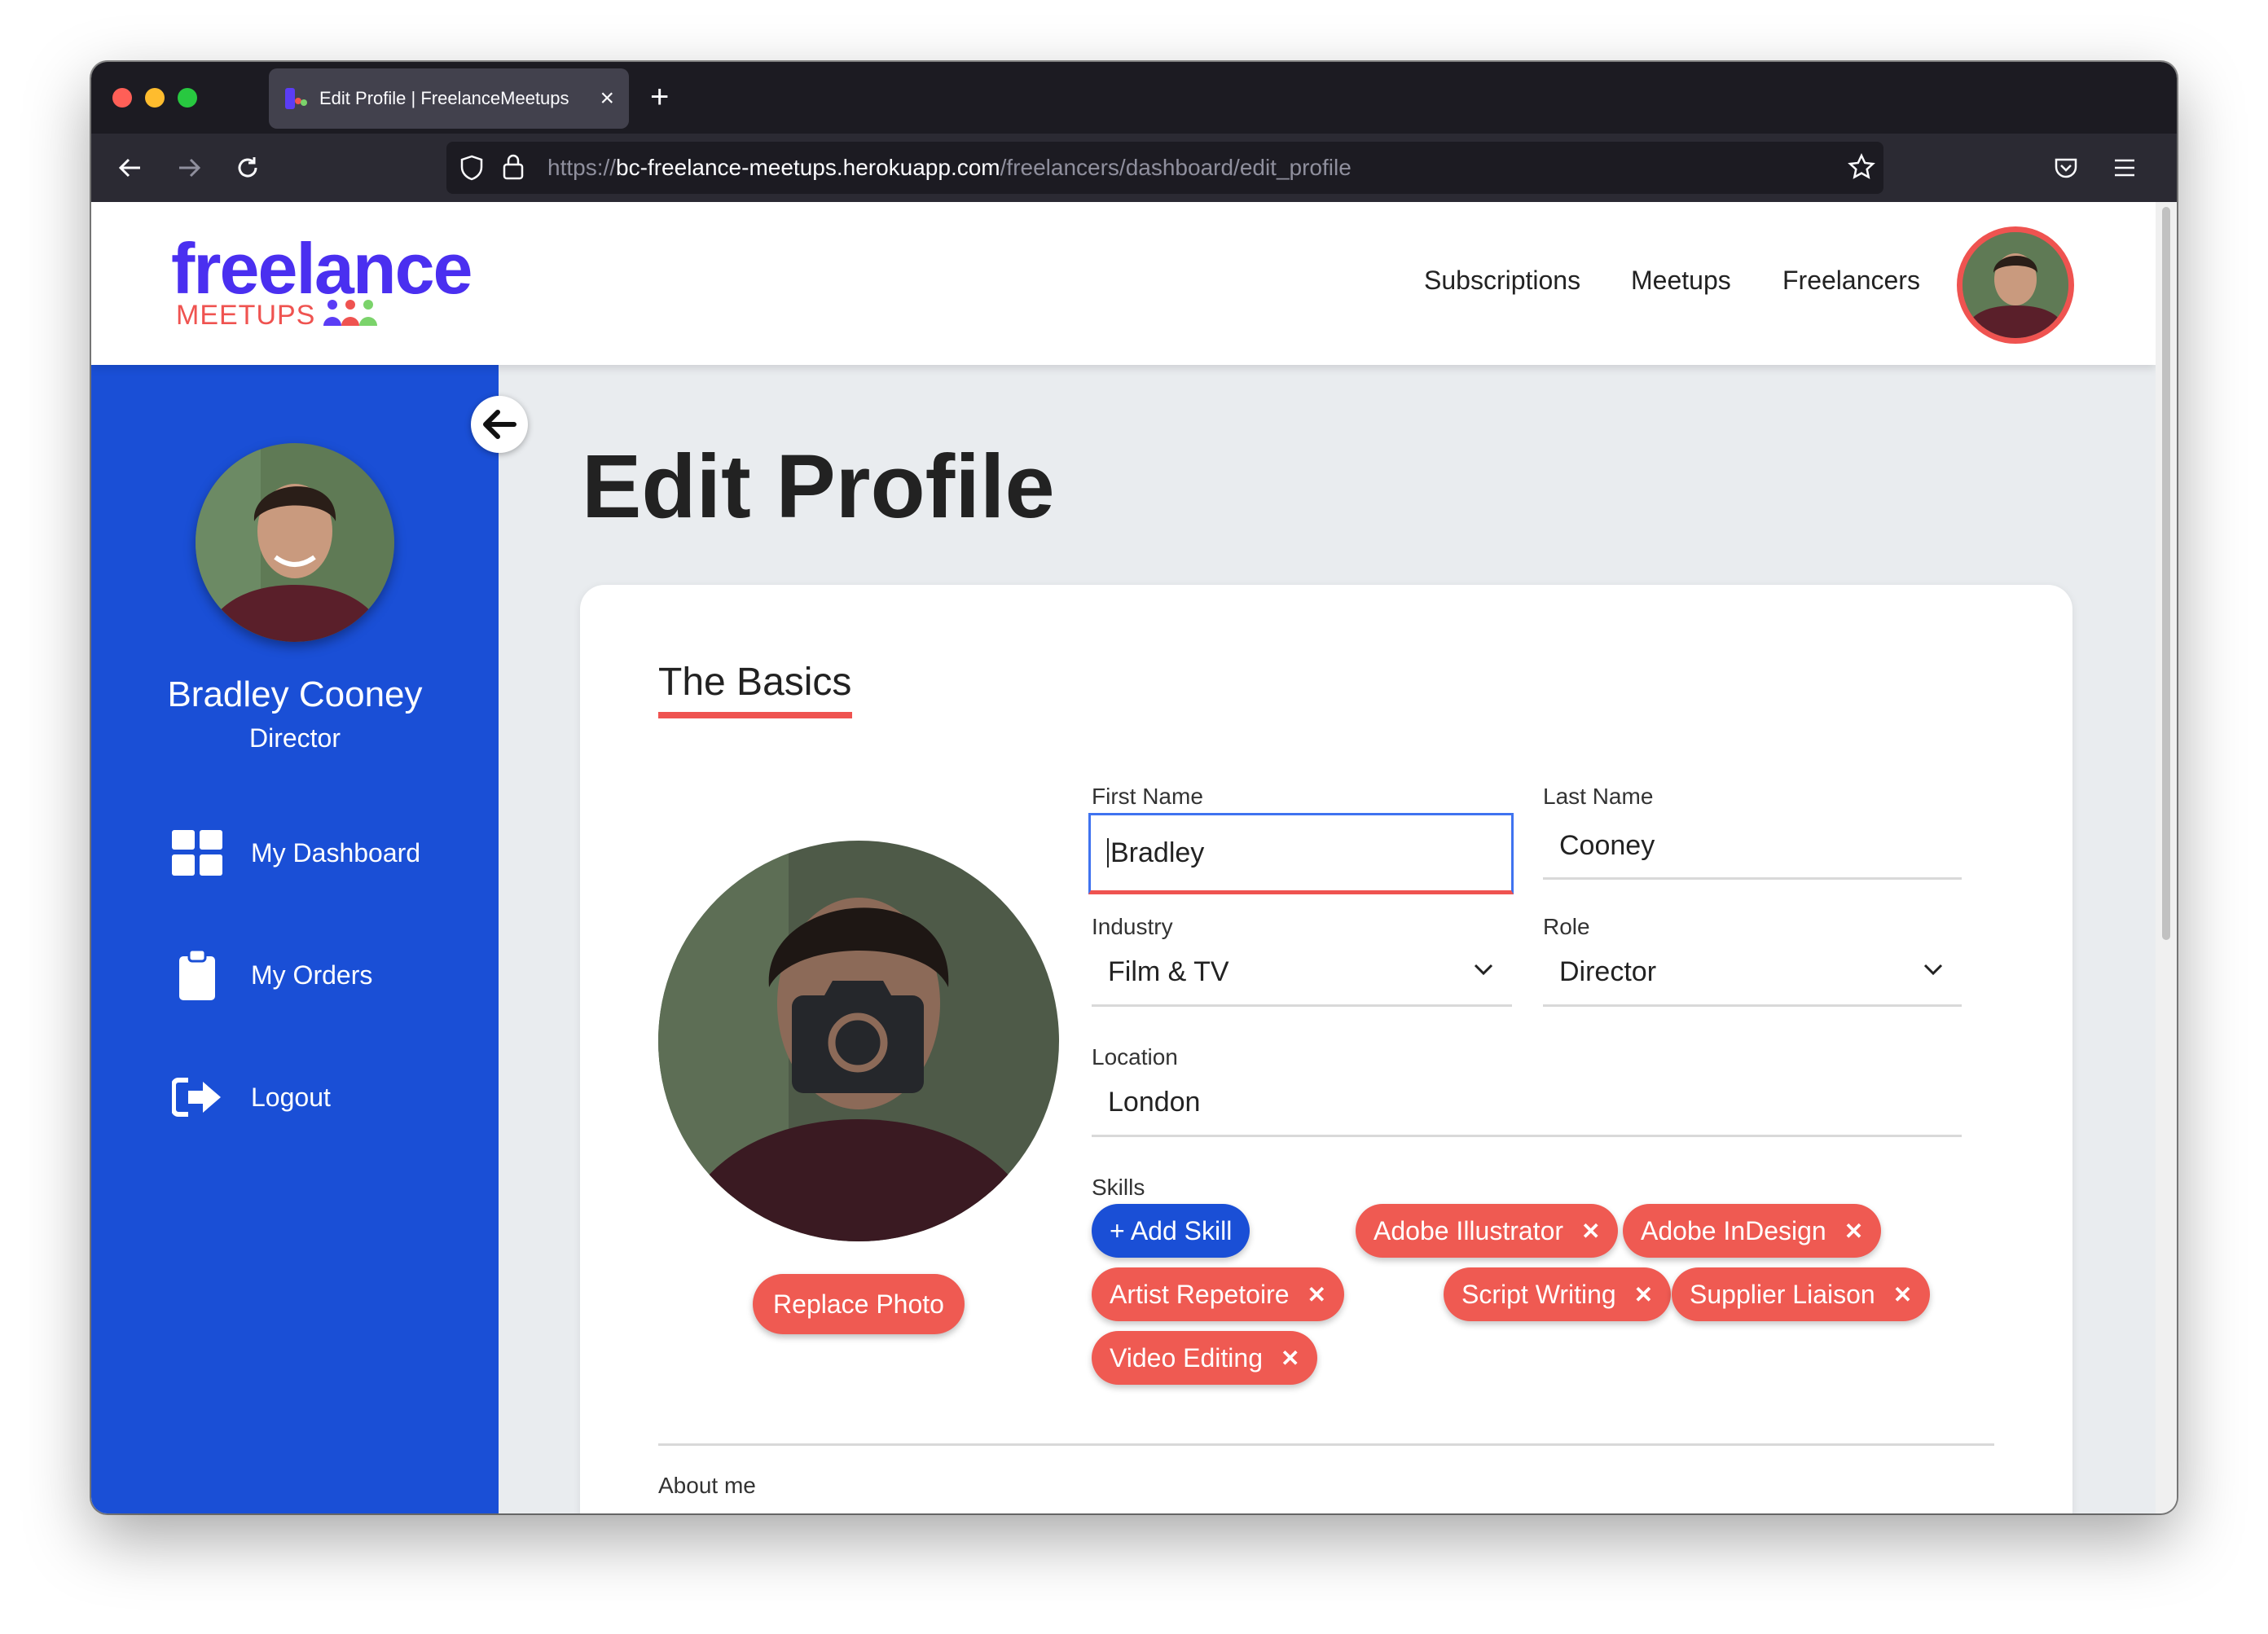 The height and width of the screenshot is (1634, 2268). Describe the element at coordinates (291, 1097) in the screenshot. I see `sidebar-item-label: Logout` at that location.